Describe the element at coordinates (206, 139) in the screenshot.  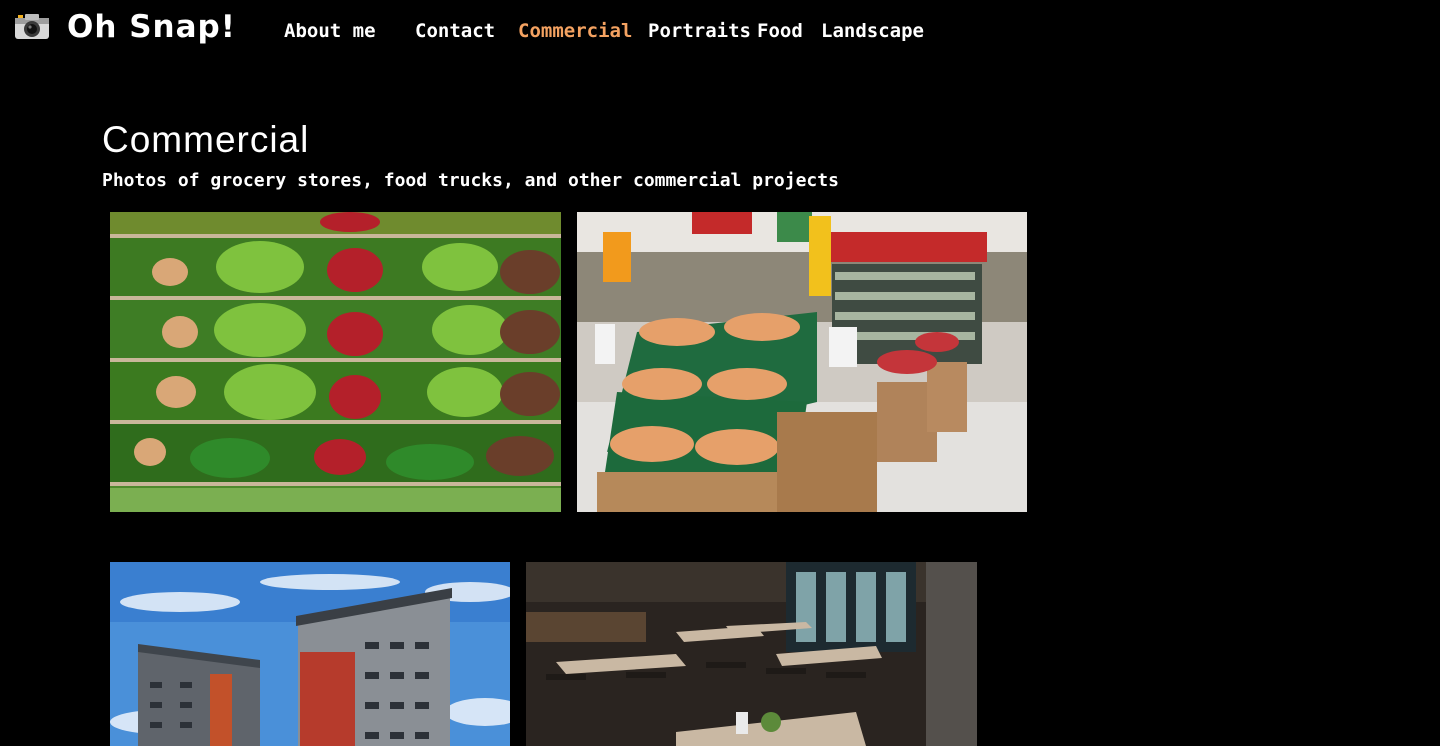
I see `page-title: Commercial` at that location.